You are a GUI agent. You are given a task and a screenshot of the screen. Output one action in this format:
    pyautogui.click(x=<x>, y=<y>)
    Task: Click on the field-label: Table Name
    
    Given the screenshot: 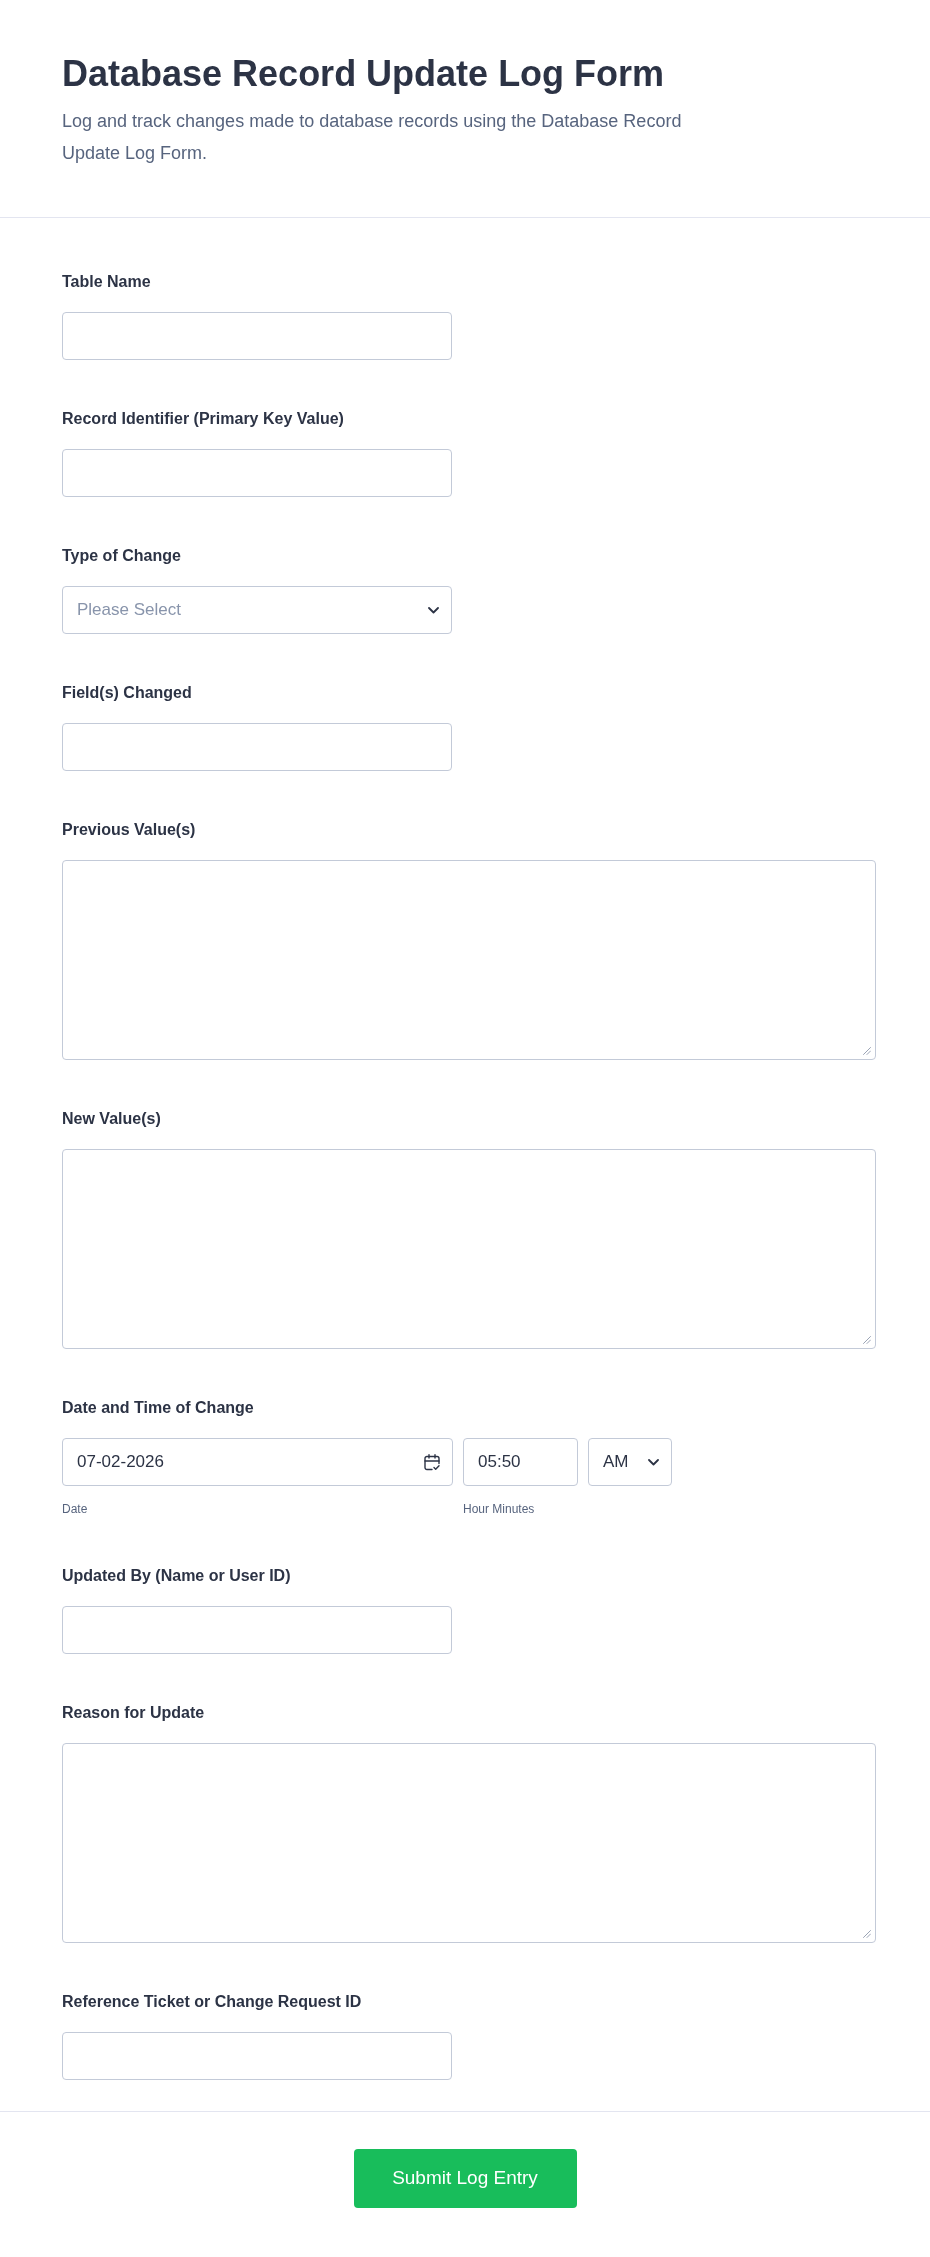 What is the action you would take?
    pyautogui.click(x=107, y=282)
    